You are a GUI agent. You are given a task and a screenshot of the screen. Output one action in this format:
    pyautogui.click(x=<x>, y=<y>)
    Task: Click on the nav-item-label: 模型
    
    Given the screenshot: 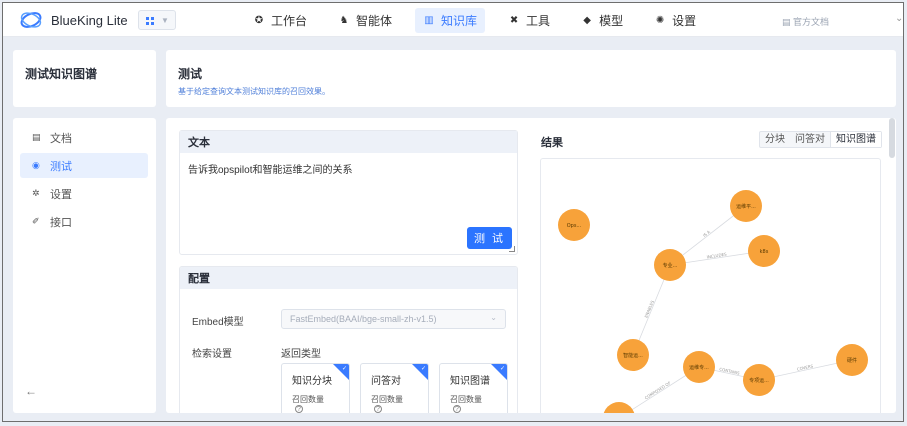 What is the action you would take?
    pyautogui.click(x=611, y=21)
    